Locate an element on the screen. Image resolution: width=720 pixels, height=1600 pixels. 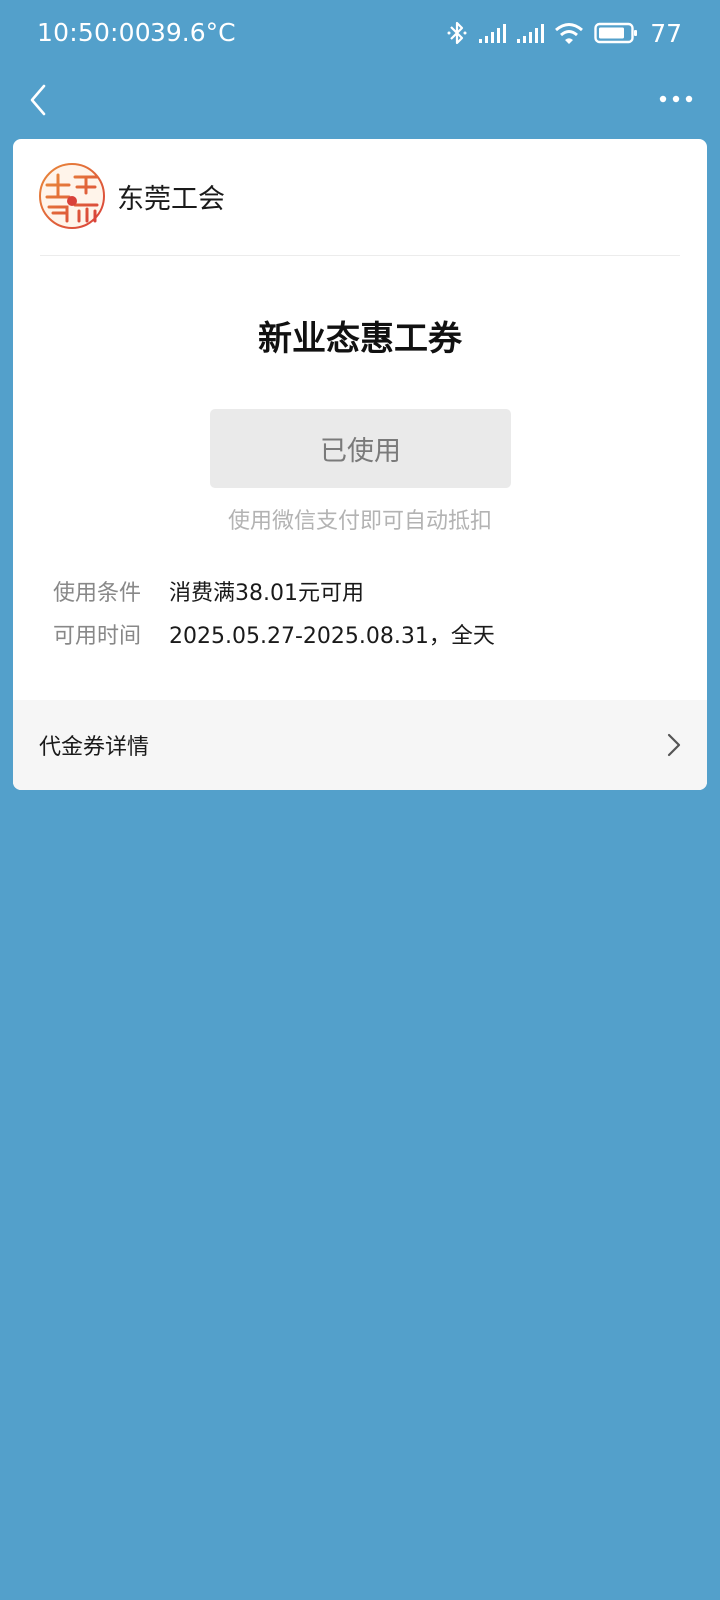
merchant-name: 东莞工会 is located at coordinates (171, 199).